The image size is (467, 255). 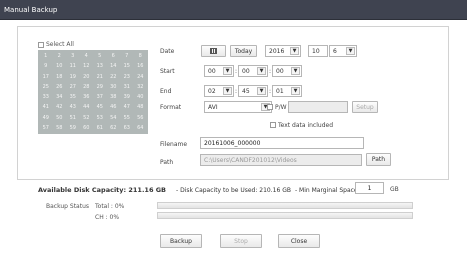 What do you see at coordinates (87, 118) in the screenshot?
I see `channel-cell: 52` at bounding box center [87, 118].